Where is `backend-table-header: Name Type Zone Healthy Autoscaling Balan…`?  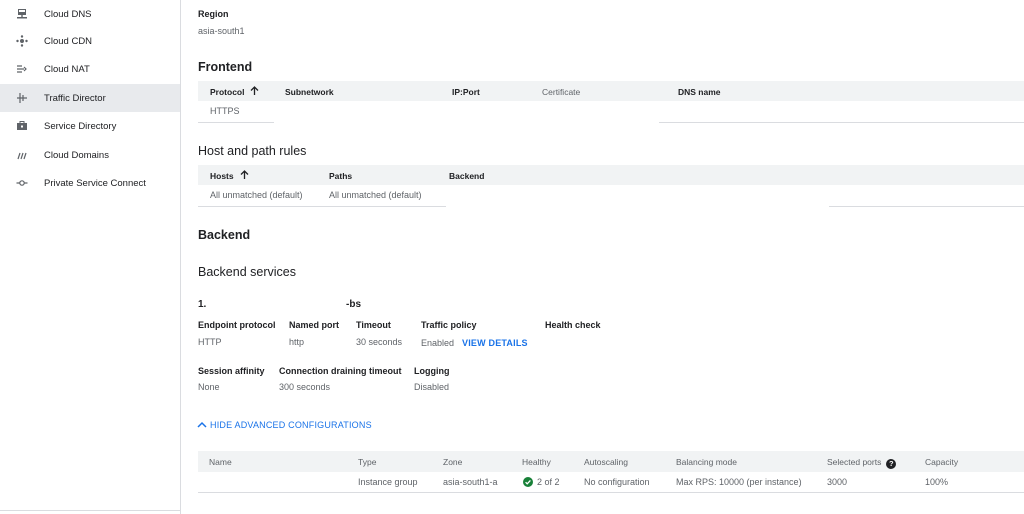
backend-table-header: Name Type Zone Healthy Autoscaling Balan… is located at coordinates (611, 461).